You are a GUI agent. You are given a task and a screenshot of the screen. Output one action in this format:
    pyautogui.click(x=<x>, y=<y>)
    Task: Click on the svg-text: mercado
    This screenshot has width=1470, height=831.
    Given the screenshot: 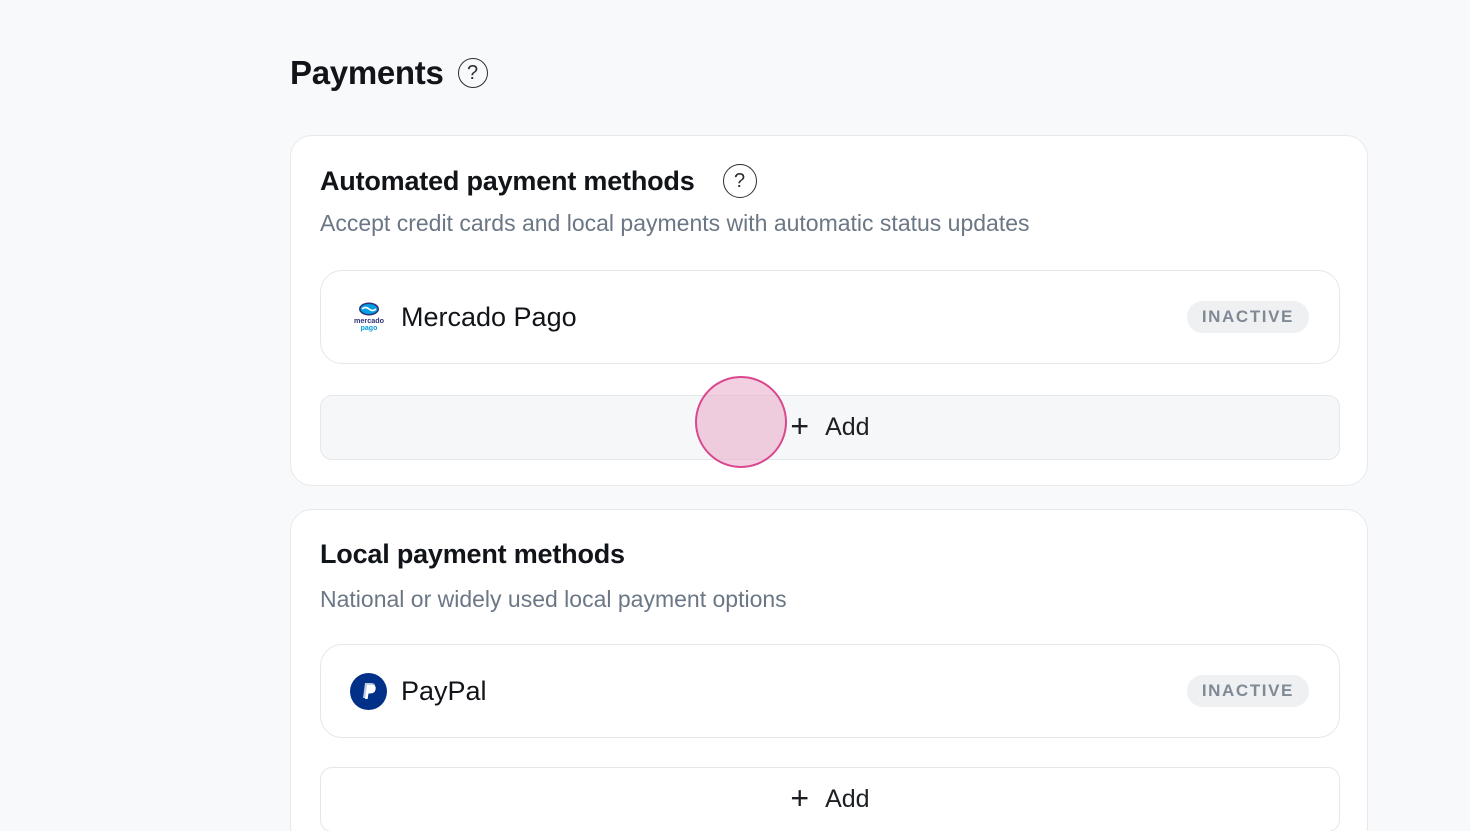 What is the action you would take?
    pyautogui.click(x=369, y=320)
    